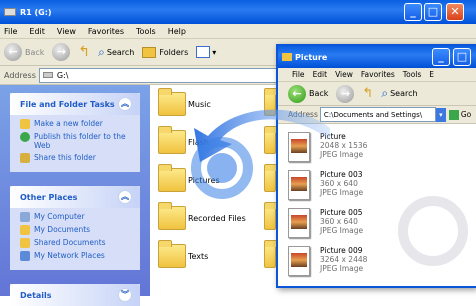 Image resolution: width=476 pixels, height=306 pixels. Describe the element at coordinates (66, 31) in the screenshot. I see `menu-view: View` at that location.